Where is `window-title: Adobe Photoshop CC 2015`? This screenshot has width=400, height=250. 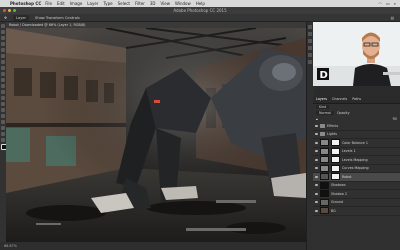
window-title: Adobe Photoshop CC 2015 is located at coordinates (200, 10).